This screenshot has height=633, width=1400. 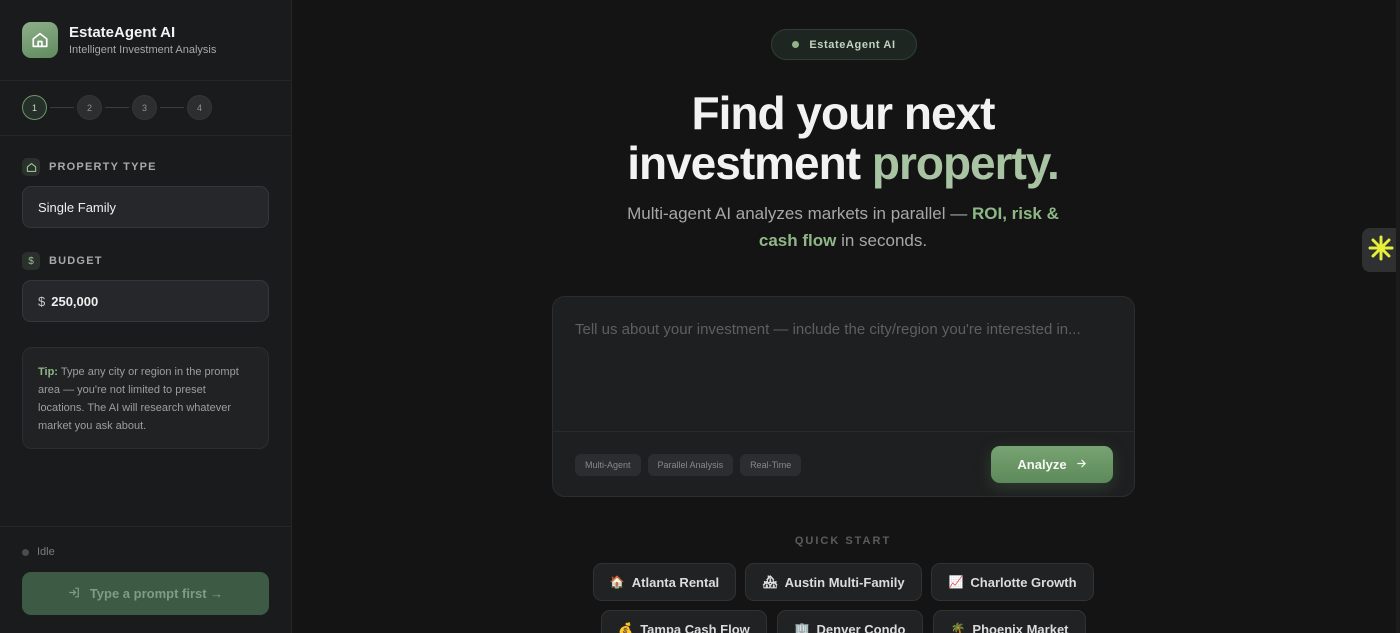 I want to click on quick-start-austin-multi-family: 🏘 Austin Multi-Family, so click(x=833, y=582).